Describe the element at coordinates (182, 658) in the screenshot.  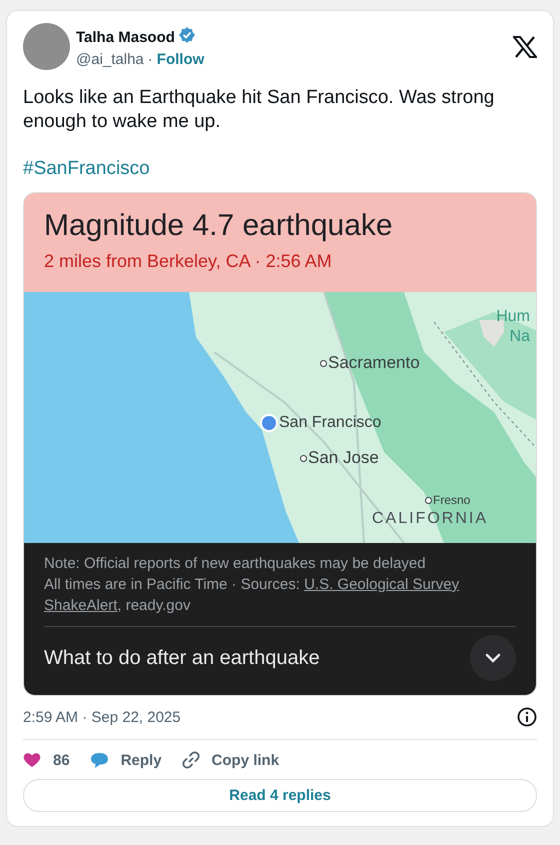
I see `section-title: What to do after an earthquake` at that location.